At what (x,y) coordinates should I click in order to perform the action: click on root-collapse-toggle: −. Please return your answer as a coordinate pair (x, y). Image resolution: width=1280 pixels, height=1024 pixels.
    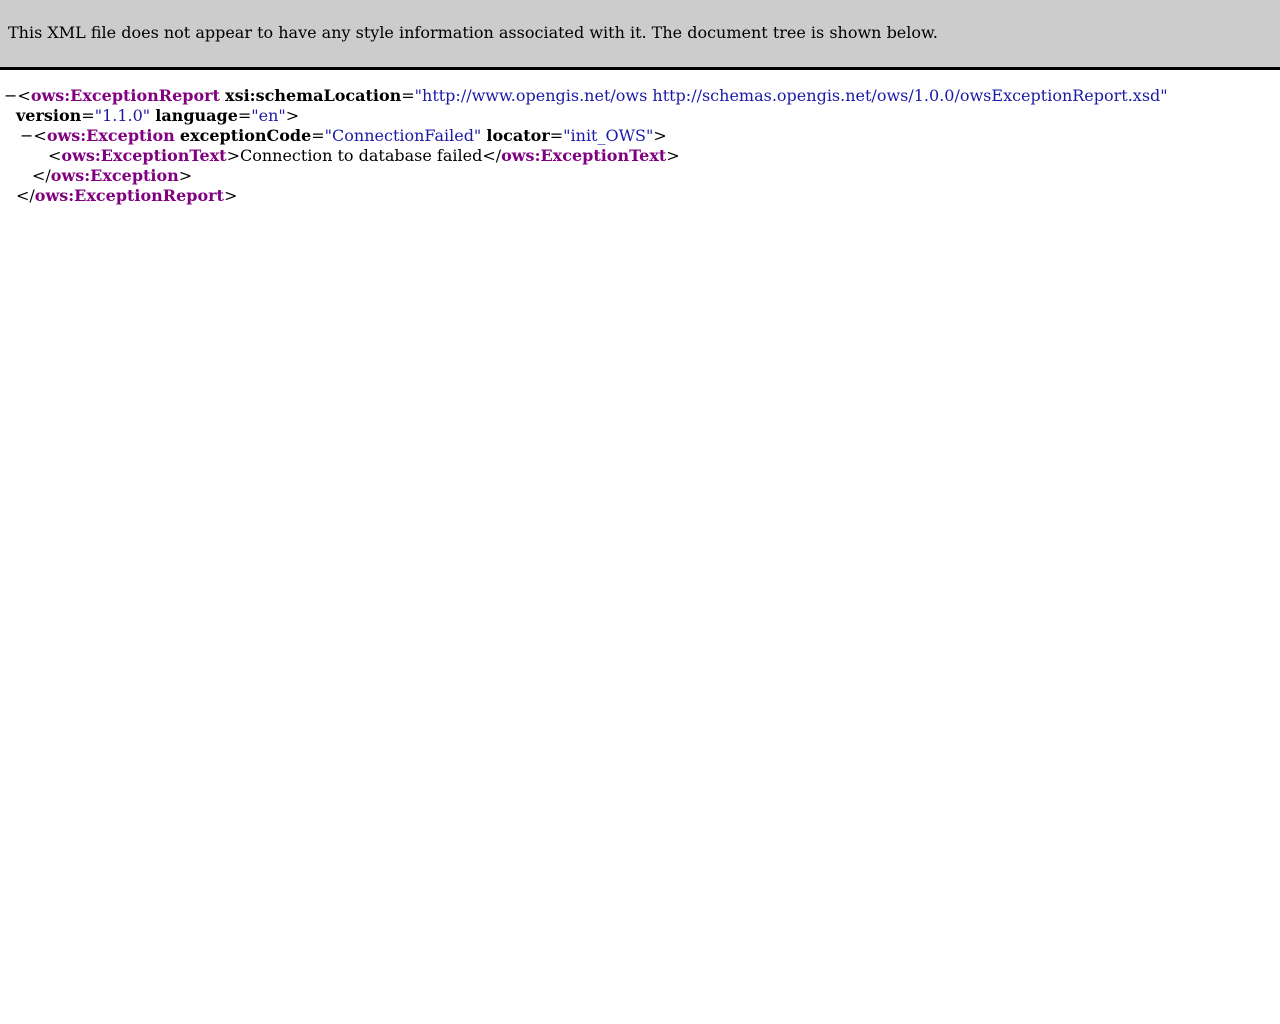
    Looking at the image, I should click on (10, 95).